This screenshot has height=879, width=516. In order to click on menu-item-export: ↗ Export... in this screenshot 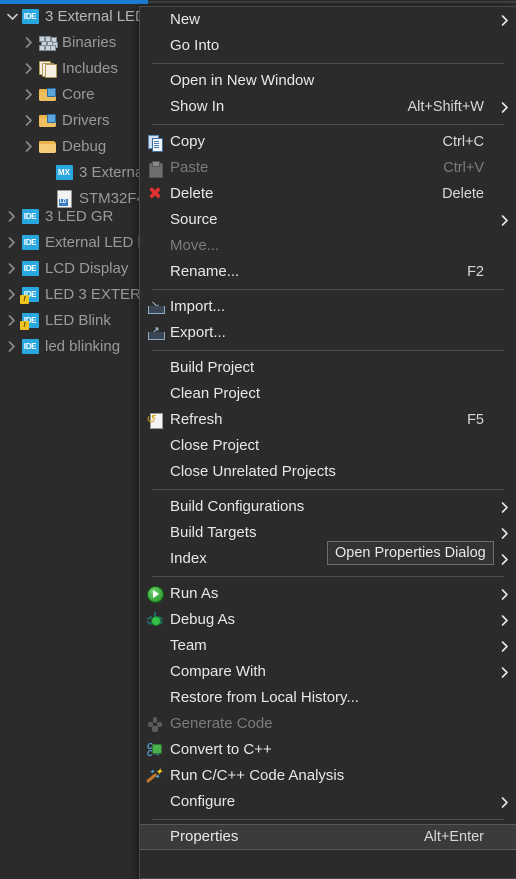, I will do `click(328, 333)`.